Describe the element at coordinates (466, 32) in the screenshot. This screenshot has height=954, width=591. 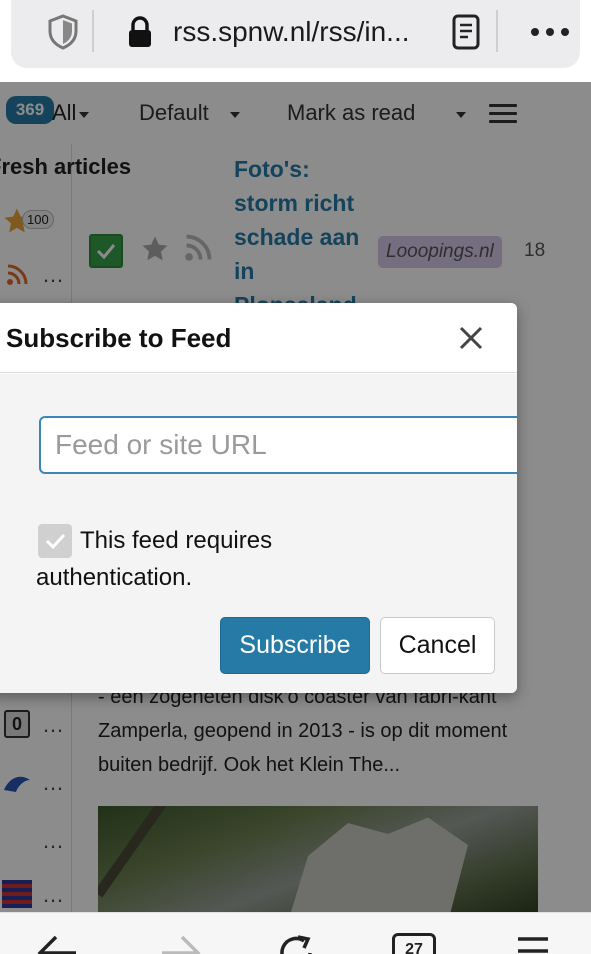
I see `reader-mode-icon` at that location.